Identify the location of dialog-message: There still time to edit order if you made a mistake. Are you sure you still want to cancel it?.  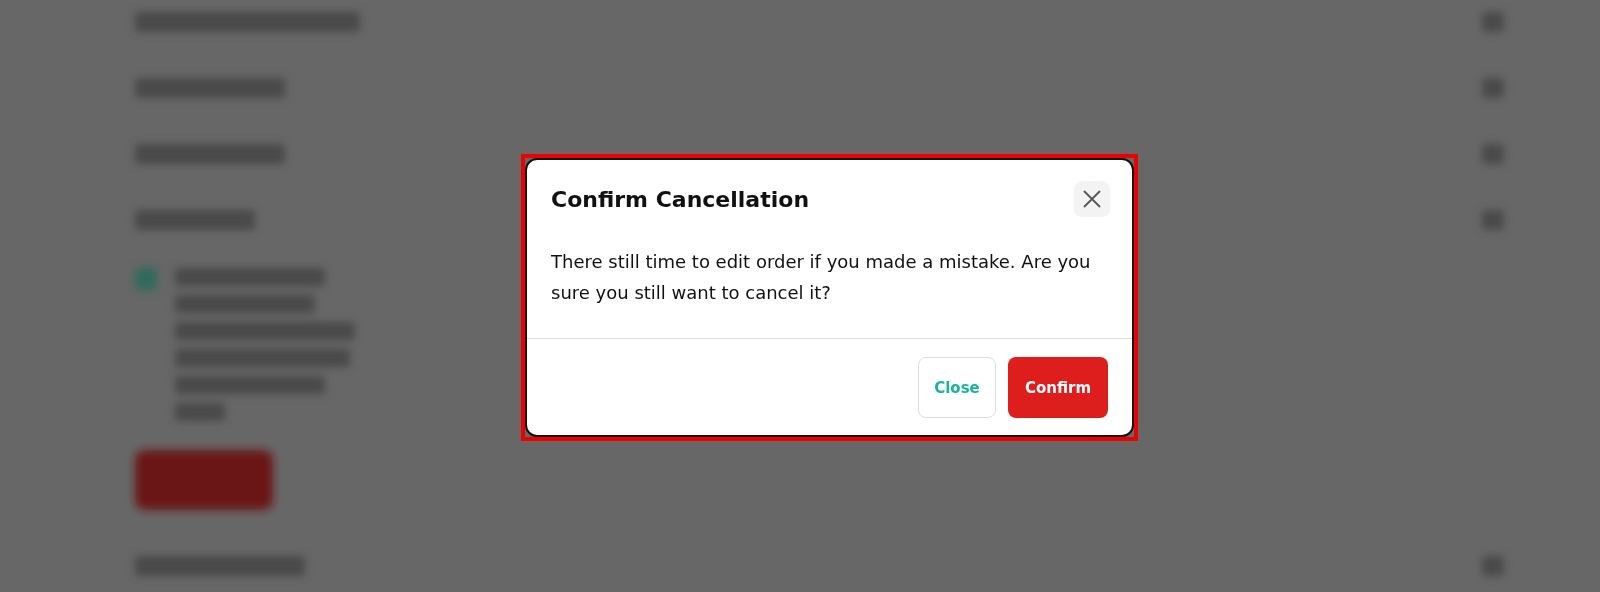
(829, 281).